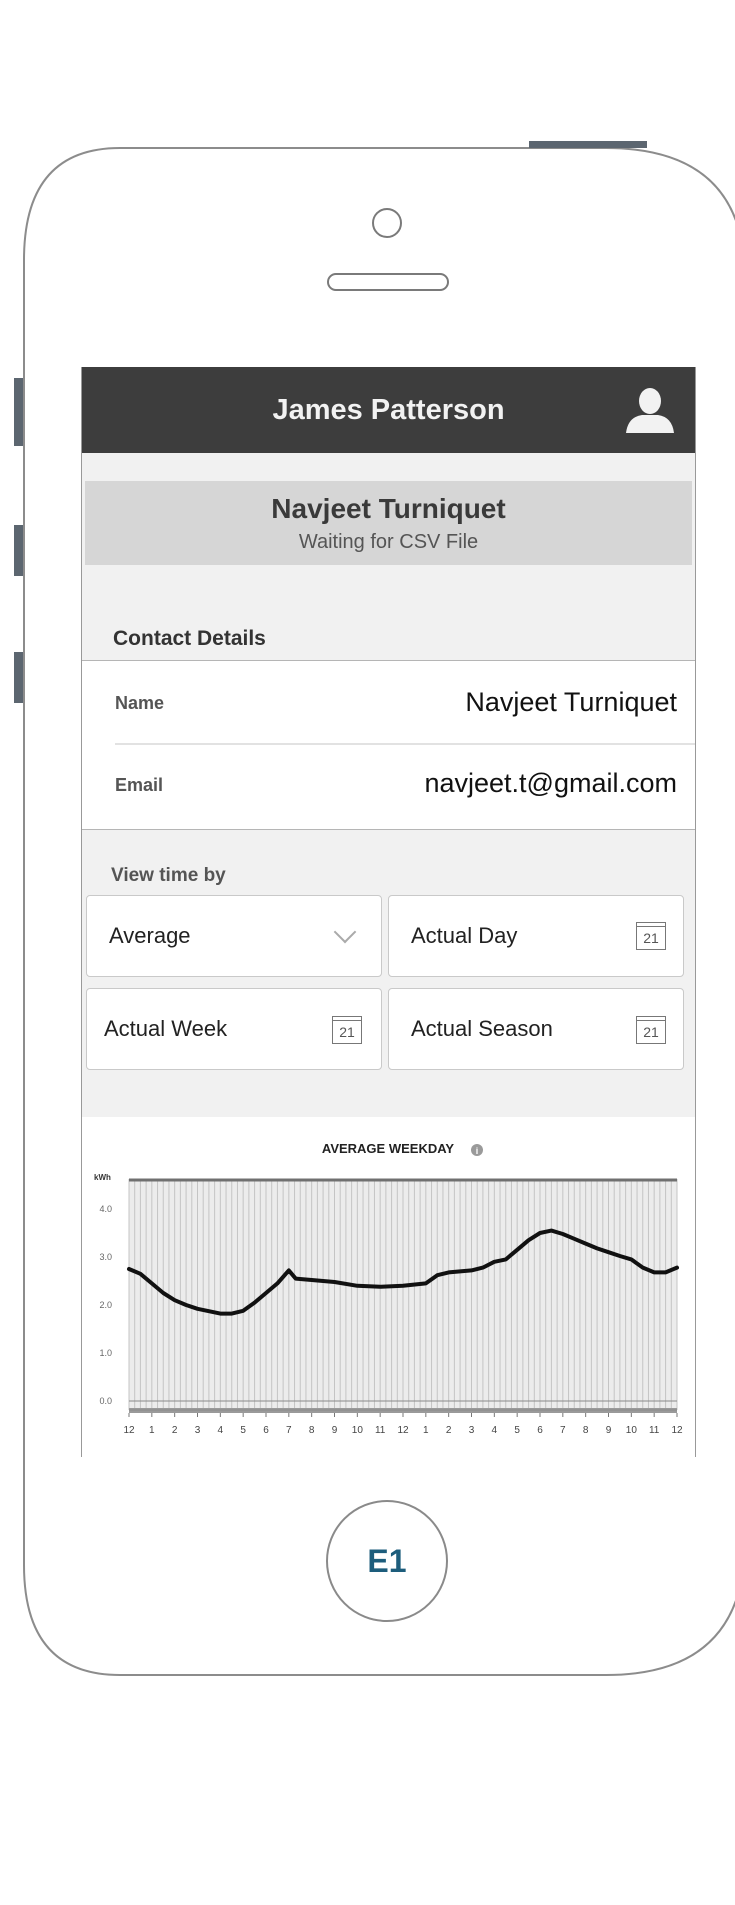 This screenshot has height=1905, width=735. What do you see at coordinates (105, 1209) in the screenshot?
I see `y-tick-label: 4.0` at bounding box center [105, 1209].